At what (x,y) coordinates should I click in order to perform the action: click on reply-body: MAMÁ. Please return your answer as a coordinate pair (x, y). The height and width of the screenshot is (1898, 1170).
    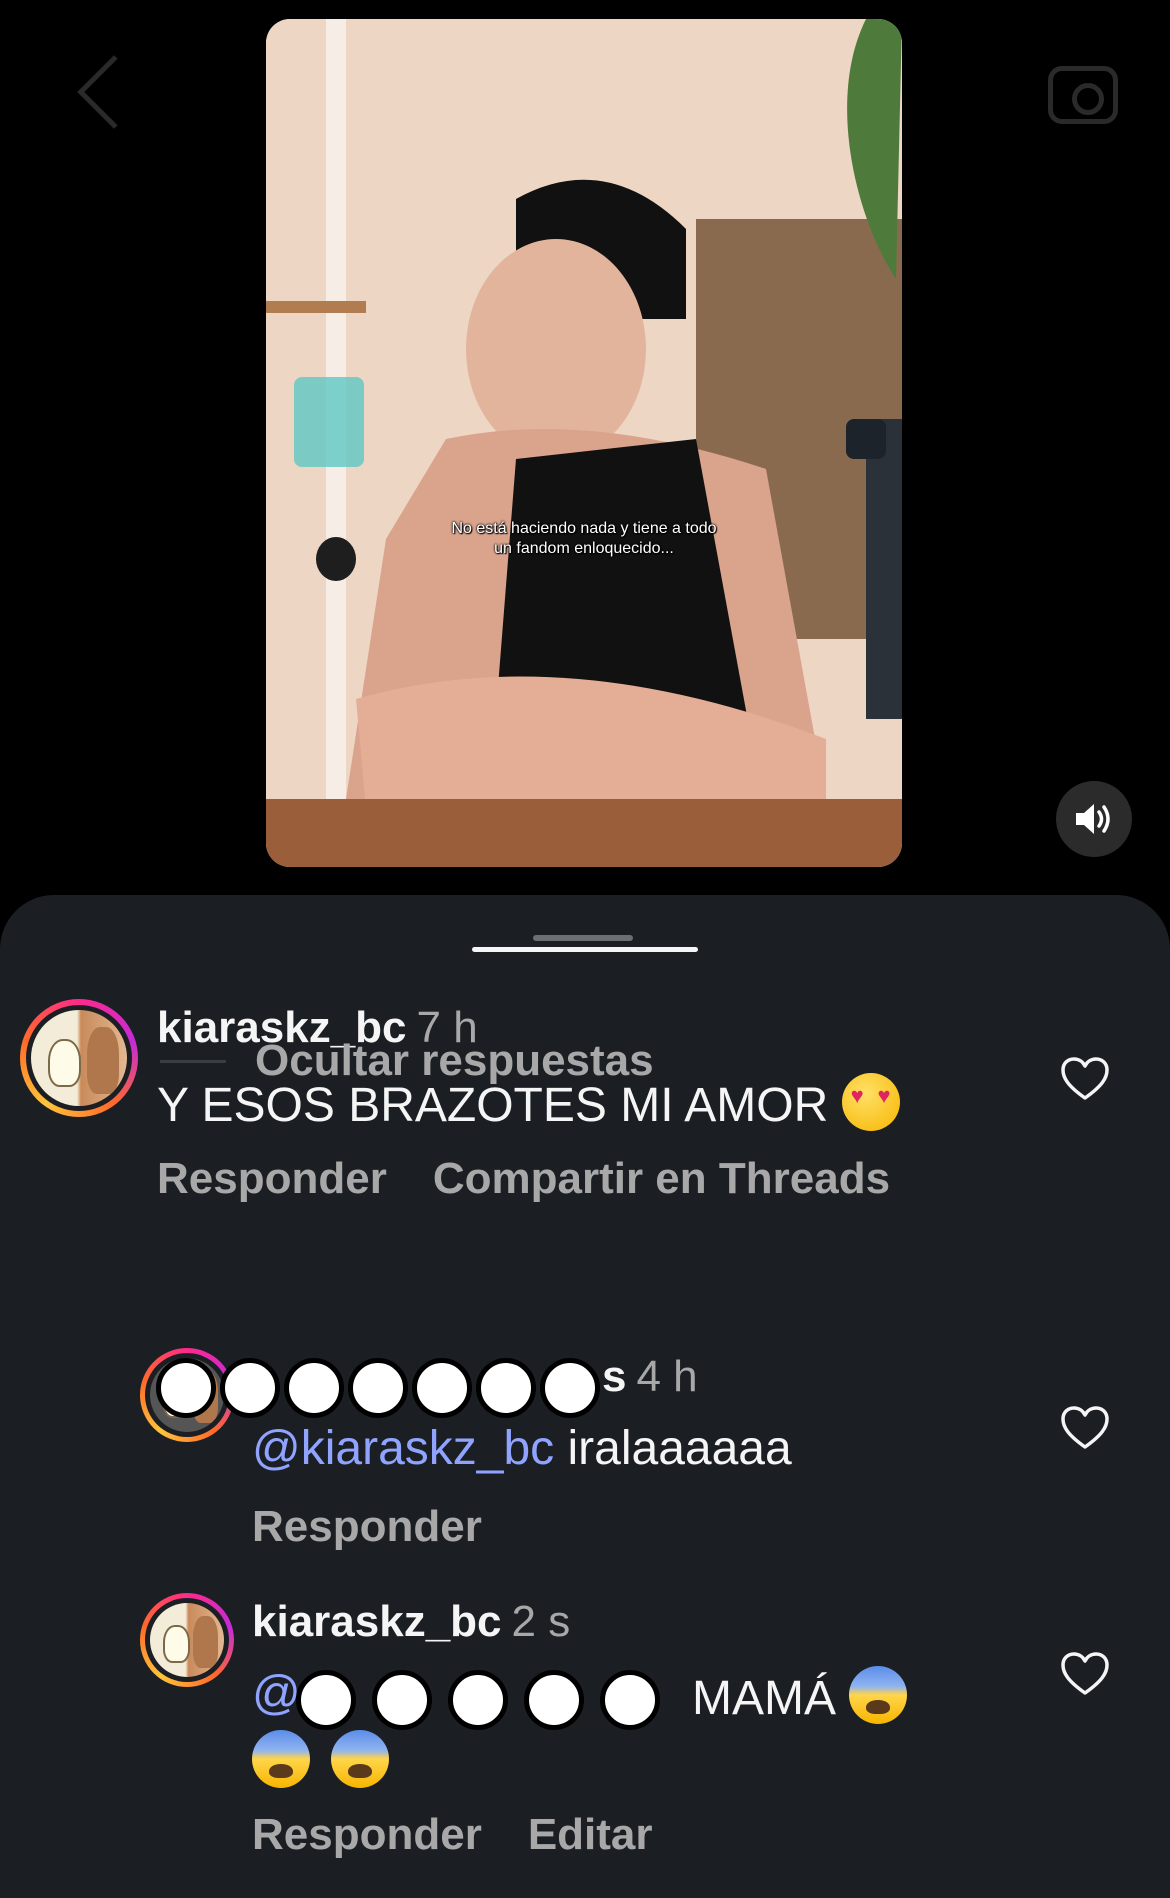
    Looking at the image, I should click on (764, 1698).